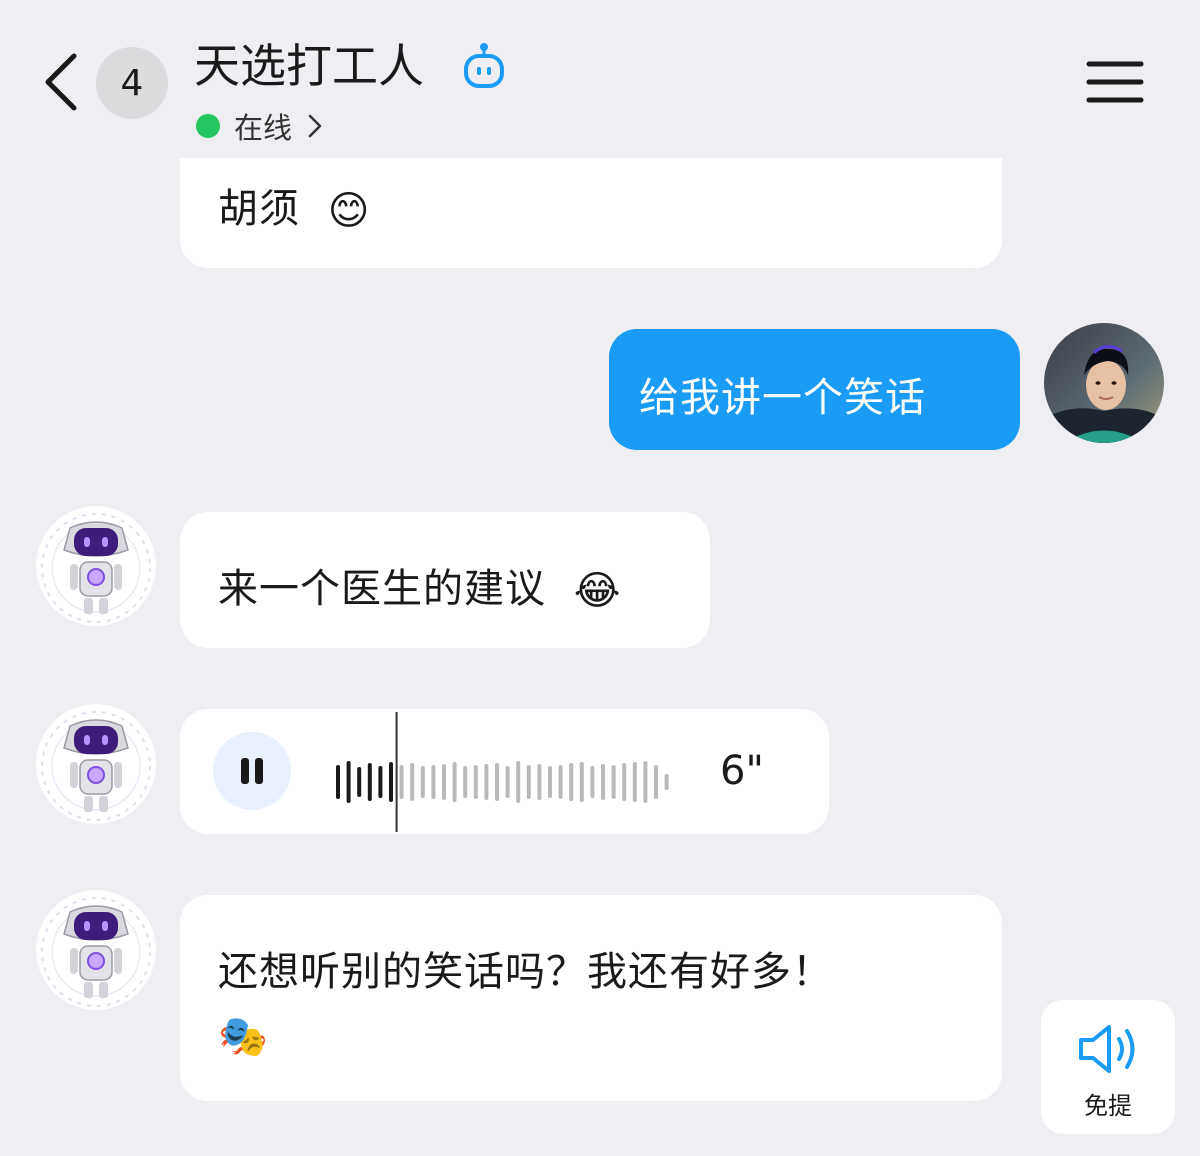  I want to click on user-avatar-image, so click(1104, 383).